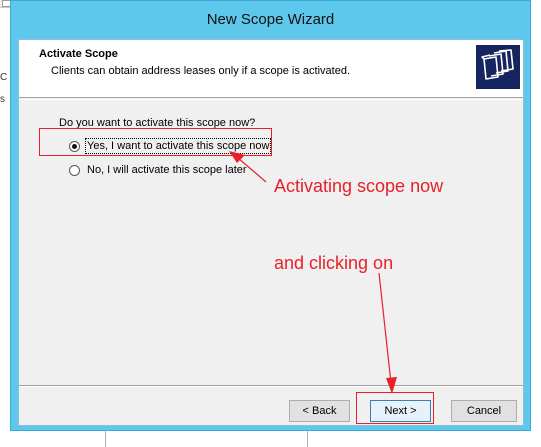  I want to click on folder-stack-icon, so click(498, 67).